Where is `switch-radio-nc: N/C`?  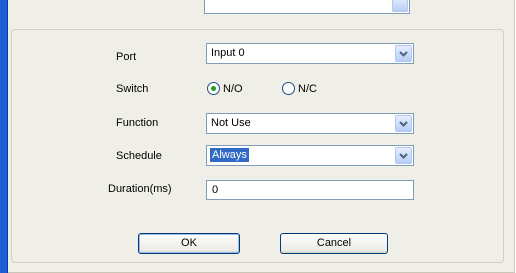
switch-radio-nc: N/C is located at coordinates (299, 88).